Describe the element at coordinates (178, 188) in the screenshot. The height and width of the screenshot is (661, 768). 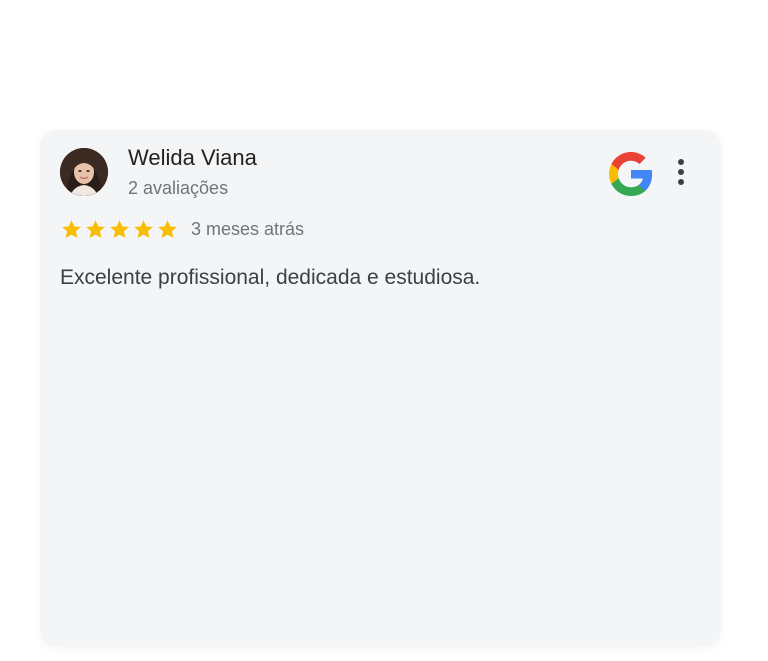
I see `review-count: 2 avaliações` at that location.